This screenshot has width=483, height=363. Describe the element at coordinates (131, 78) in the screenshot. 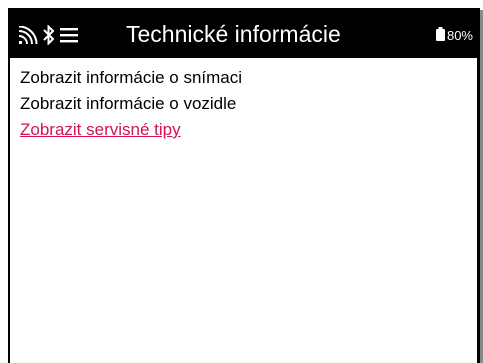

I see `menu-item-sensor-info: Zobrazit informácie o snímaci` at that location.